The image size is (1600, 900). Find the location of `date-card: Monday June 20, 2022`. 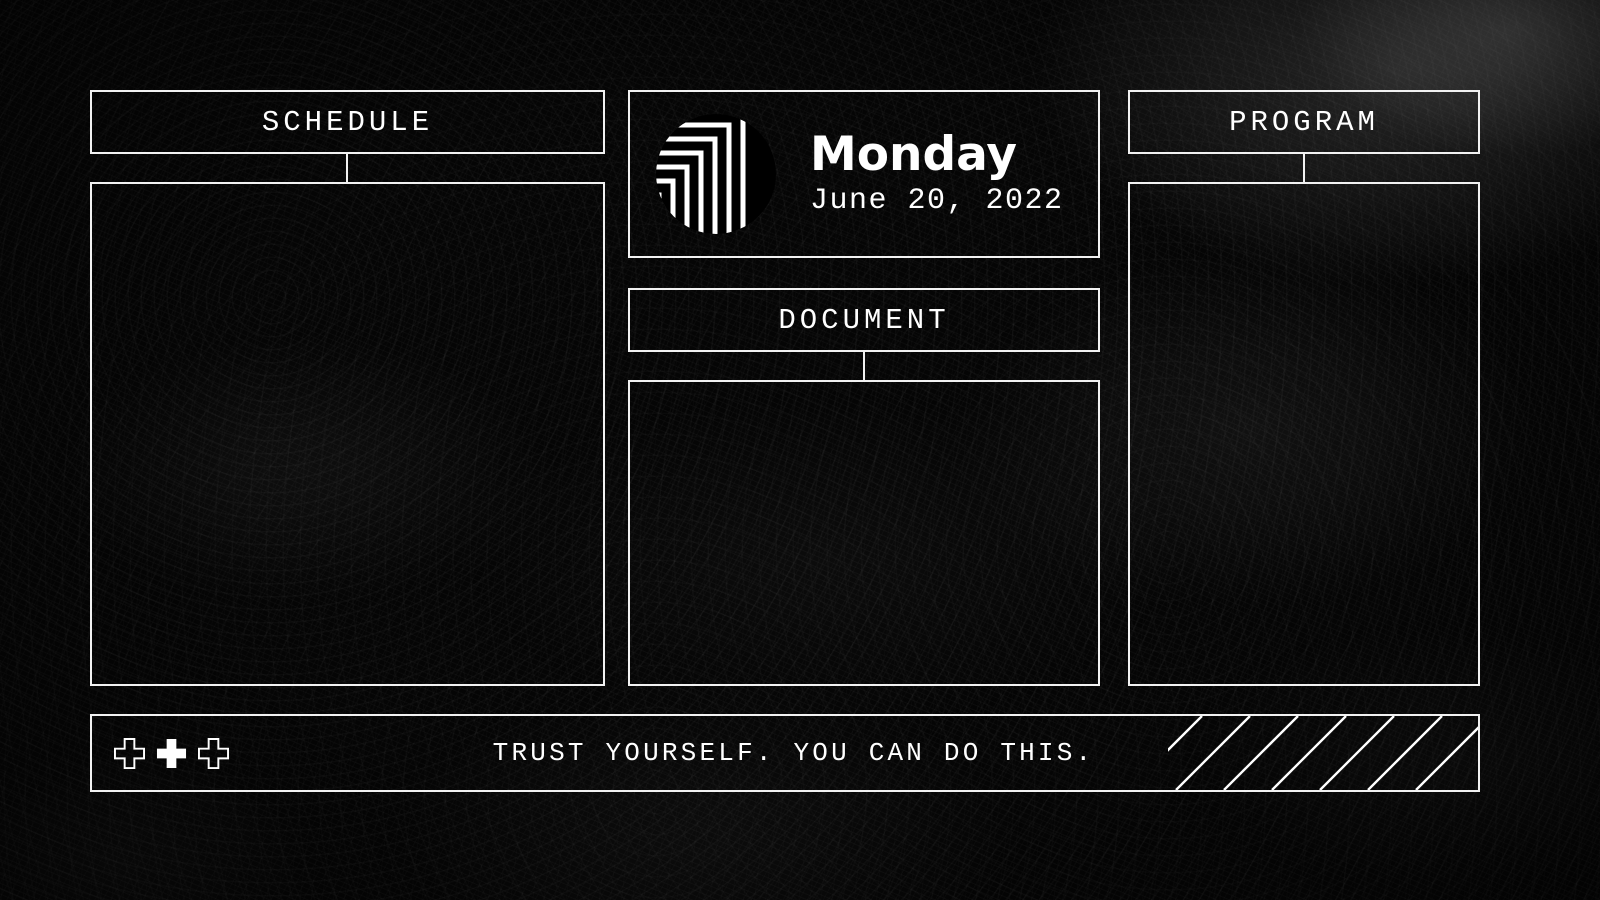

date-card: Monday June 20, 2022 is located at coordinates (864, 174).